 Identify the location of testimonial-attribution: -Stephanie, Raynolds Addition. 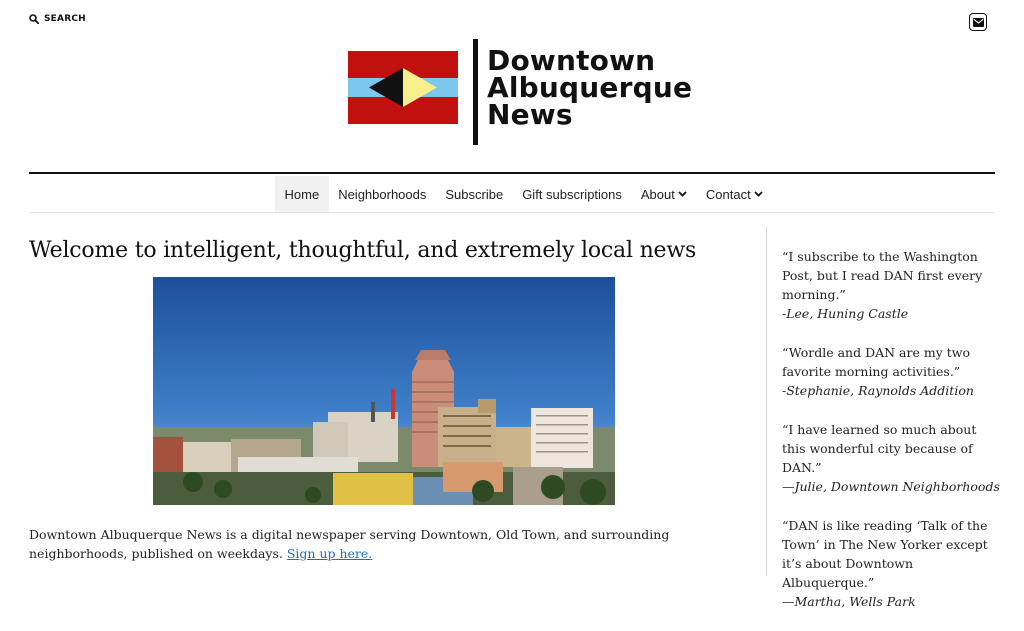
(878, 390).